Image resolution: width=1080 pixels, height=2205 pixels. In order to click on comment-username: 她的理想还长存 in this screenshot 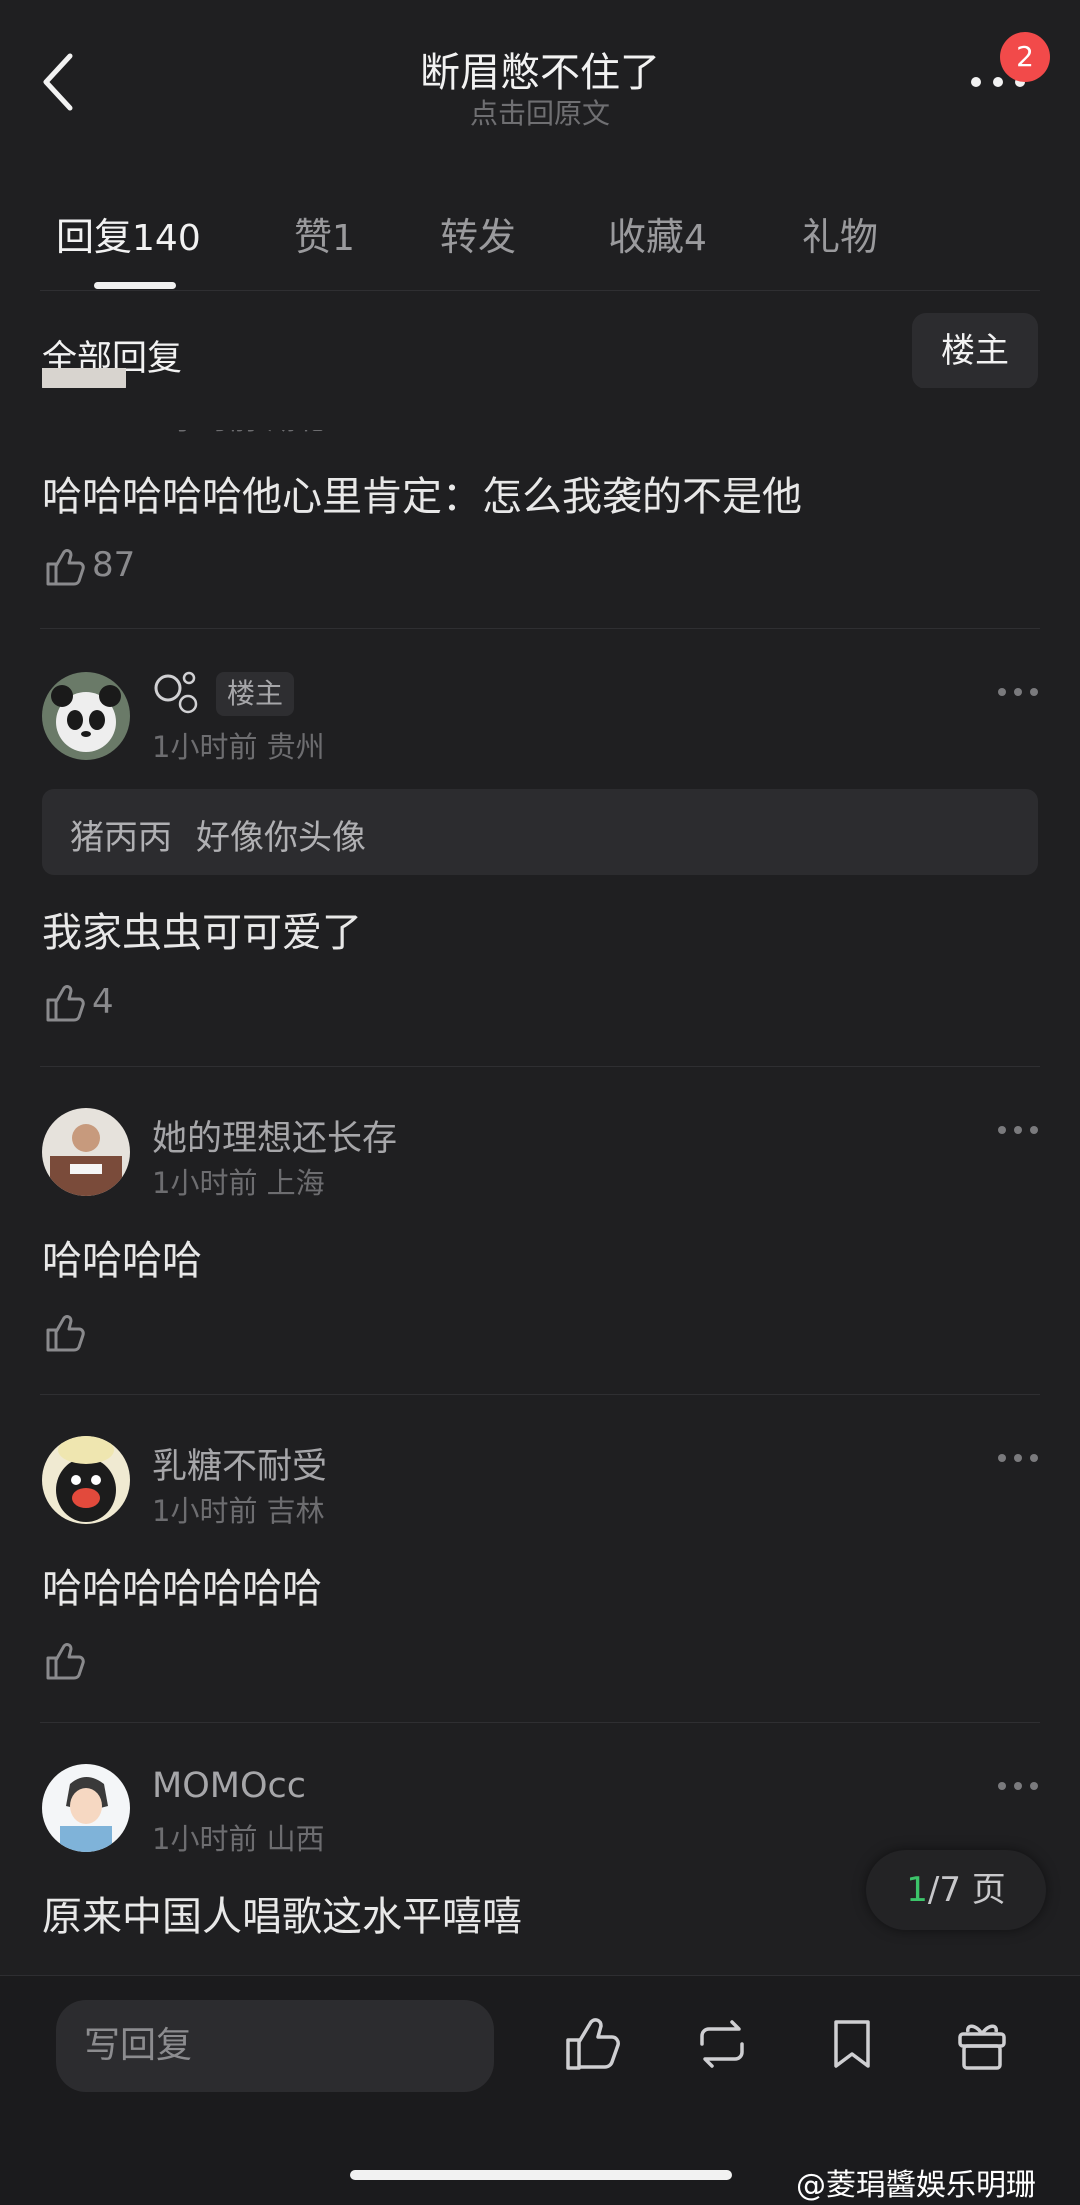, I will do `click(274, 1135)`.